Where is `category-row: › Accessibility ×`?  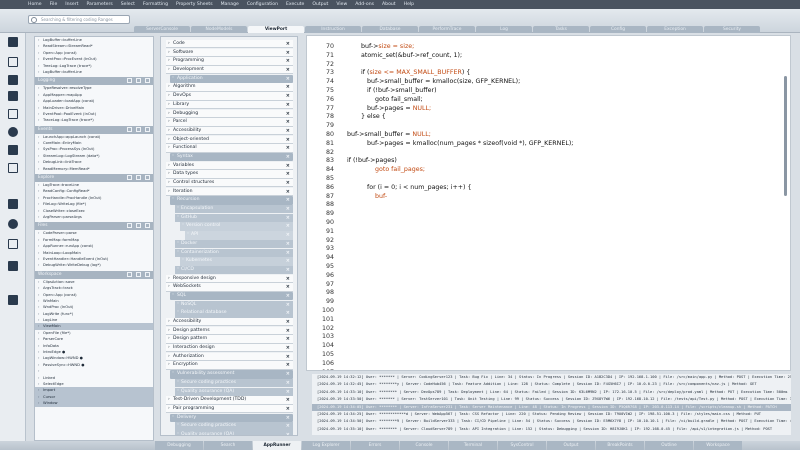 category-row: › Accessibility × is located at coordinates (229, 322).